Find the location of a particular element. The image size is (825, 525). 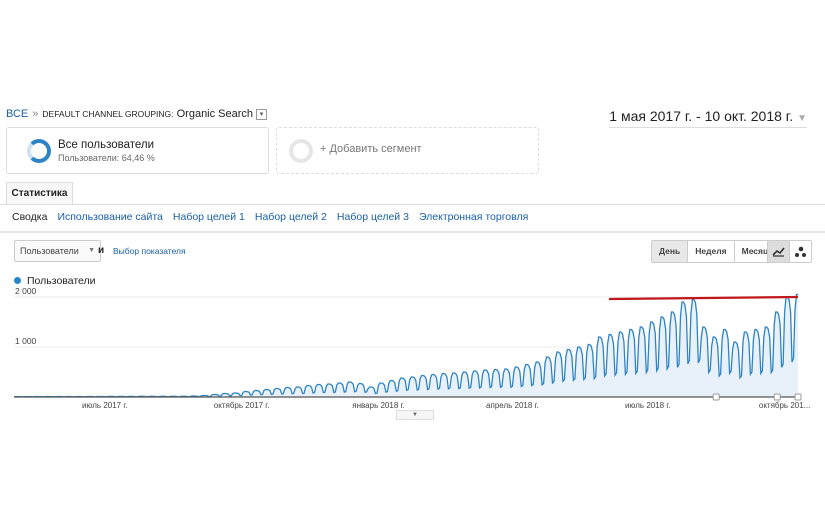

line-chart-icon is located at coordinates (779, 251).